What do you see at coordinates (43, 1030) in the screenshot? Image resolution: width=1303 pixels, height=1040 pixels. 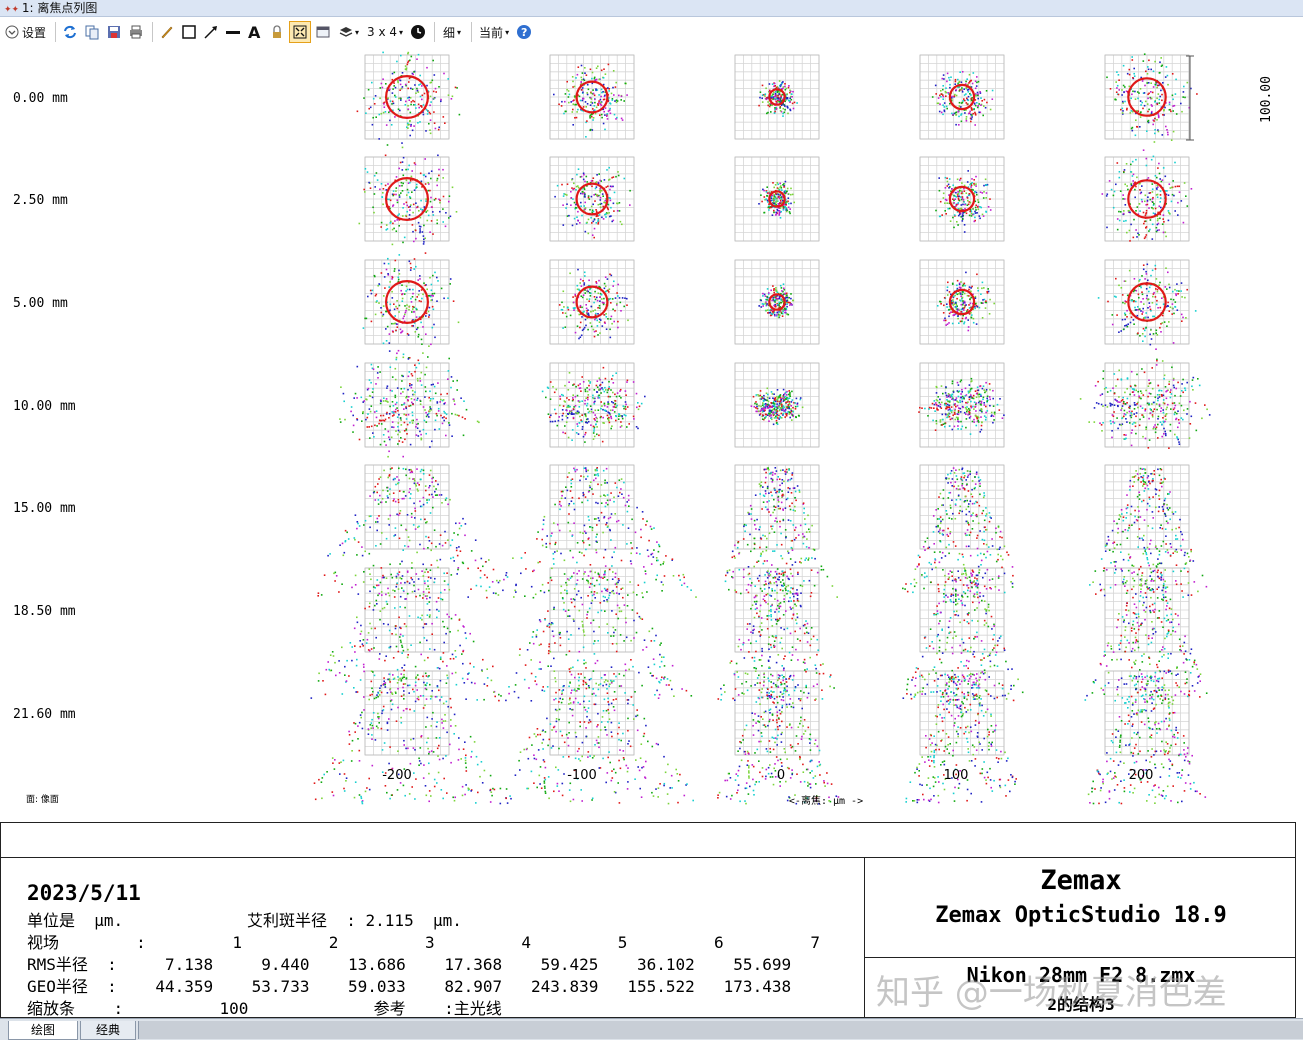 I see `tab-plot: 绘图` at bounding box center [43, 1030].